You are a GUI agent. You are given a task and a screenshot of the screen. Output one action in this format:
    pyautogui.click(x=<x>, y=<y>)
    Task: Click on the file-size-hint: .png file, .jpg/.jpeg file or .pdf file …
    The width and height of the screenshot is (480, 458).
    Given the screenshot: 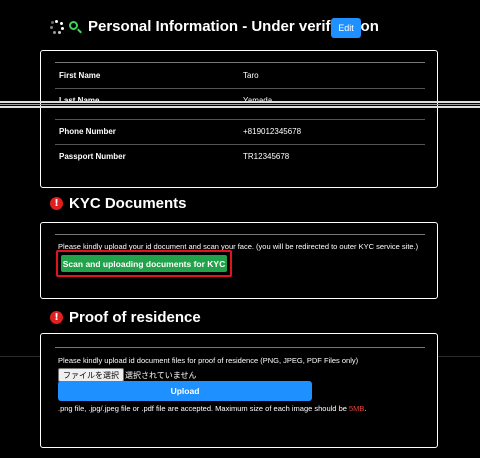 What is the action you would take?
    pyautogui.click(x=212, y=408)
    